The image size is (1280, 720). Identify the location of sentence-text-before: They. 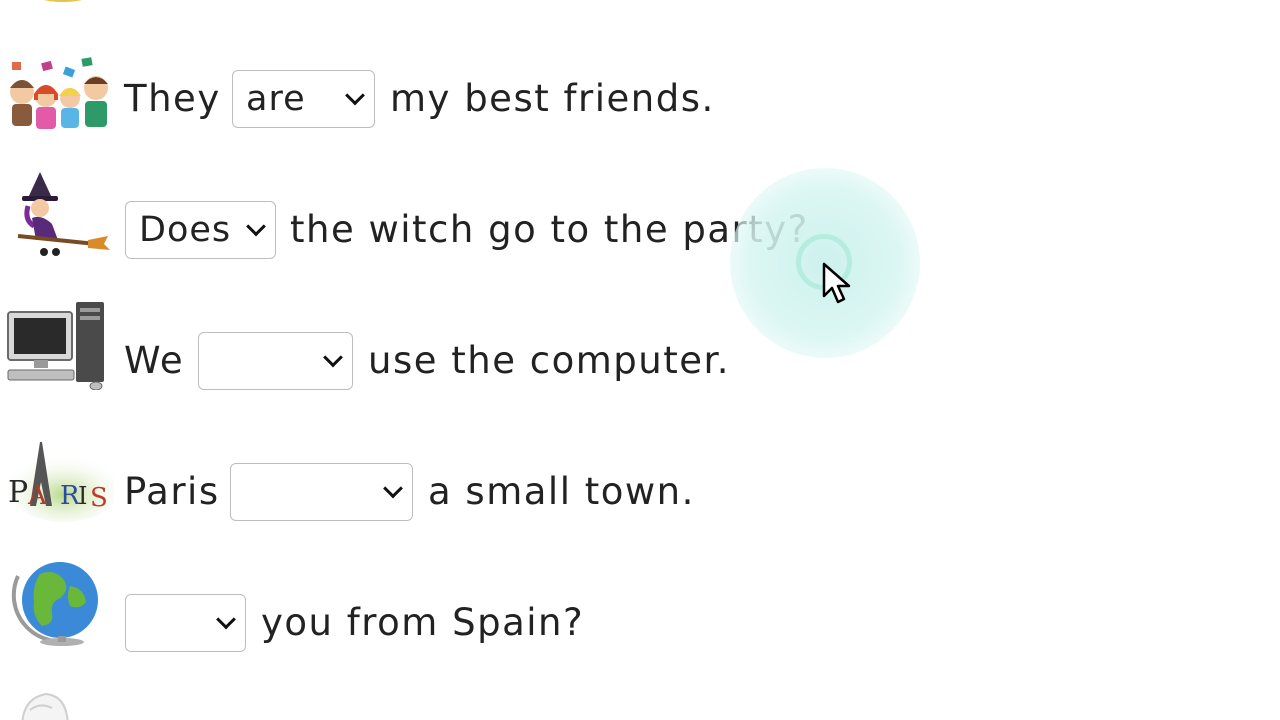
(172, 98).